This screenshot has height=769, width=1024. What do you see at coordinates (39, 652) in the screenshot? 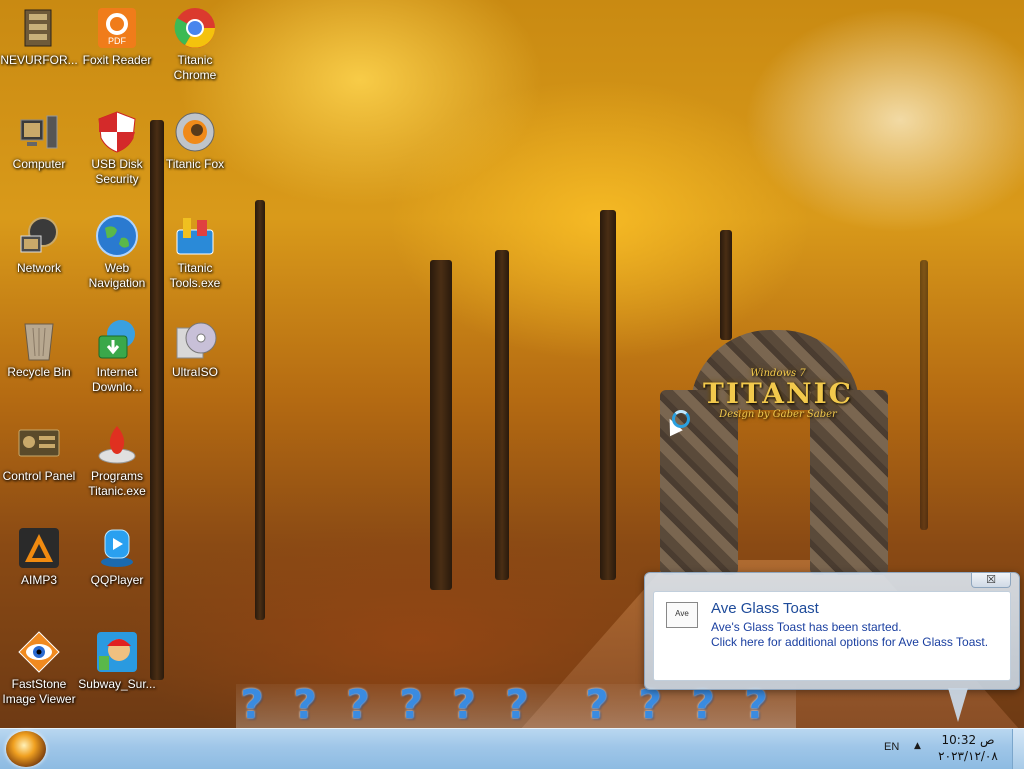
I see `eye-icon` at bounding box center [39, 652].